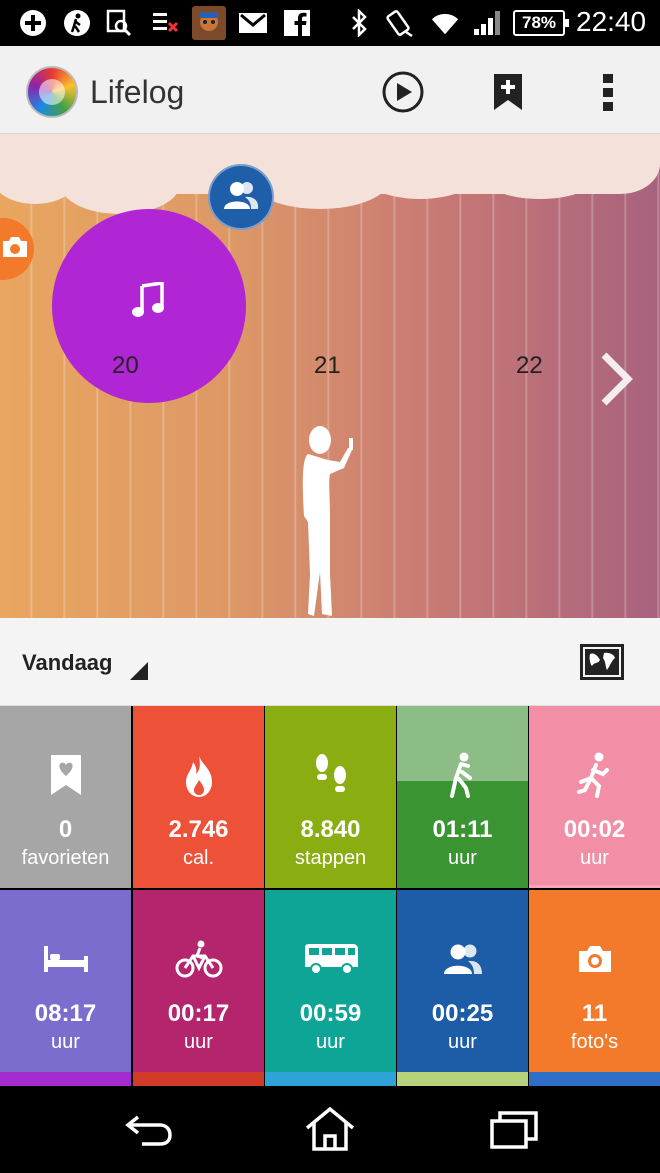 The height and width of the screenshot is (1173, 660). I want to click on tile-value: 00:17, so click(198, 1013).